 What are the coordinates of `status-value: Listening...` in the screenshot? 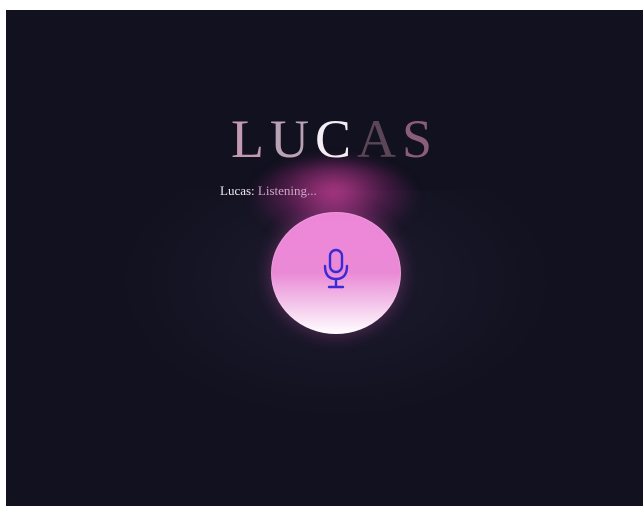 It's located at (287, 190).